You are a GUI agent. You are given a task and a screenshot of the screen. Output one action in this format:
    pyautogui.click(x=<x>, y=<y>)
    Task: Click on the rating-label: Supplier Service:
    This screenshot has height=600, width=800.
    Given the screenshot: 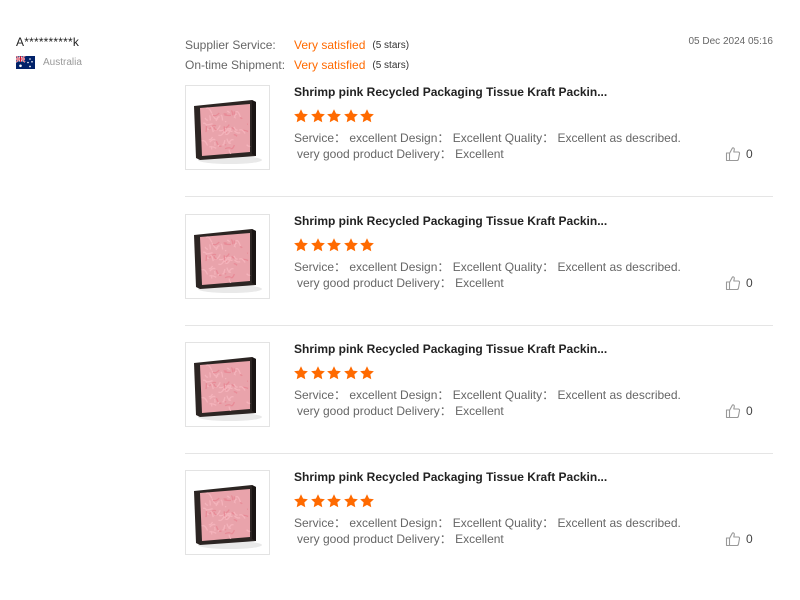 What is the action you would take?
    pyautogui.click(x=230, y=45)
    